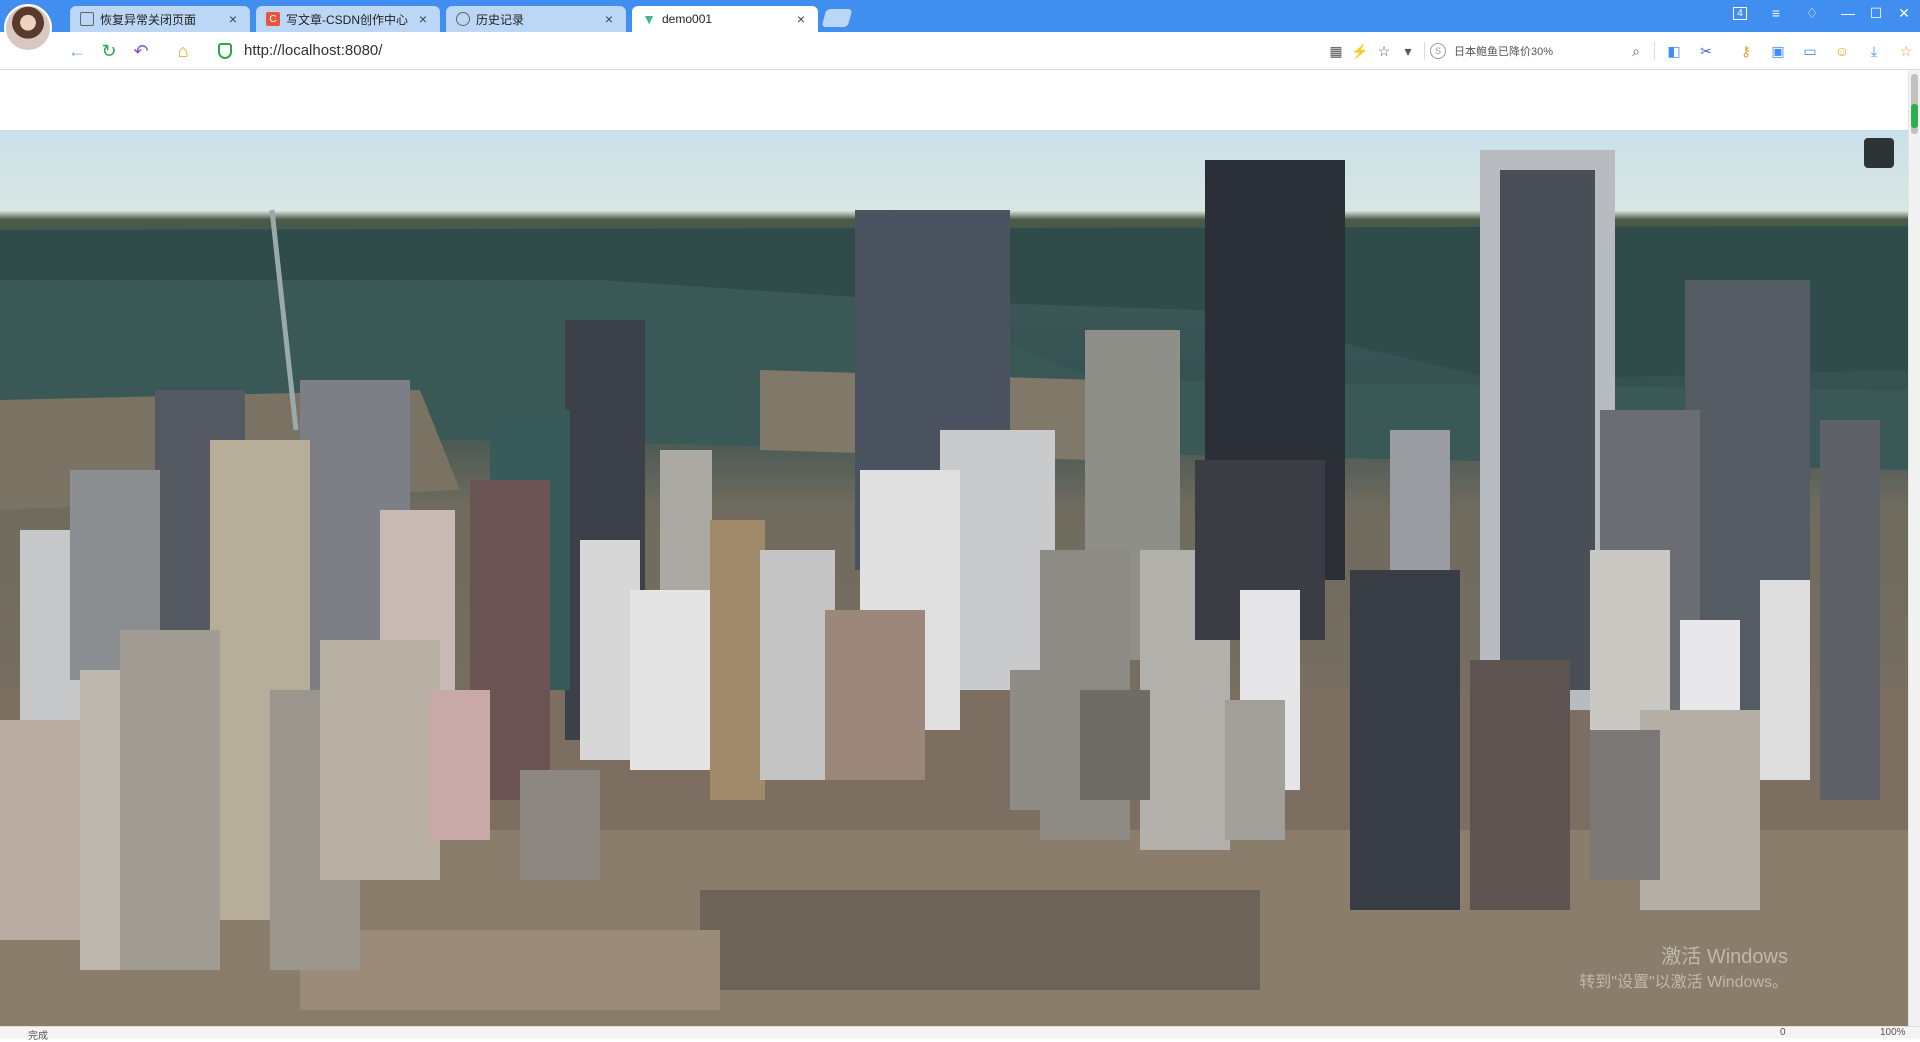 The width and height of the screenshot is (1920, 1042). Describe the element at coordinates (38, 1036) in the screenshot. I see `status-text: 完成` at that location.